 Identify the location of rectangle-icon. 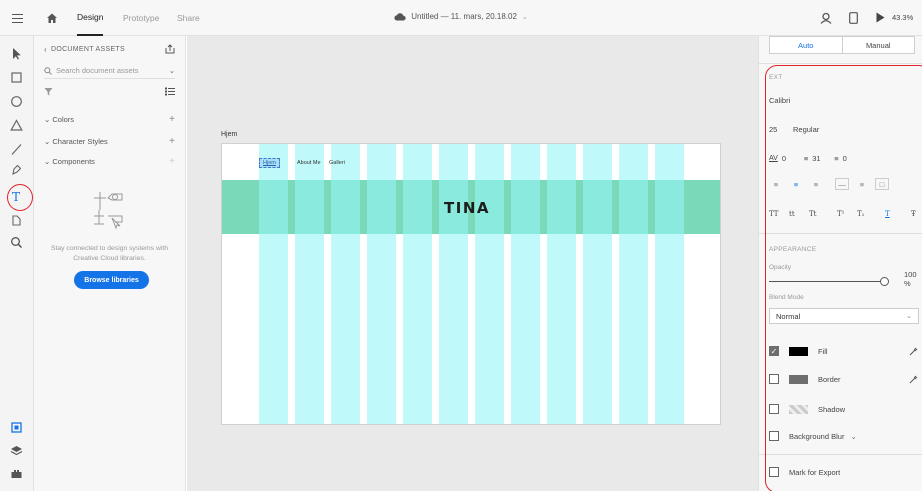
(16, 77).